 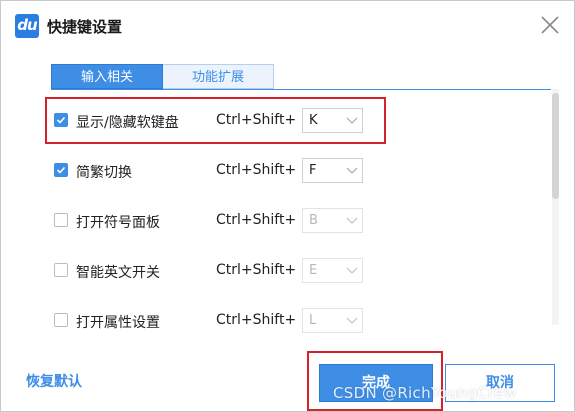 I want to click on restore-defaults-link: 恢复默认, so click(x=54, y=381).